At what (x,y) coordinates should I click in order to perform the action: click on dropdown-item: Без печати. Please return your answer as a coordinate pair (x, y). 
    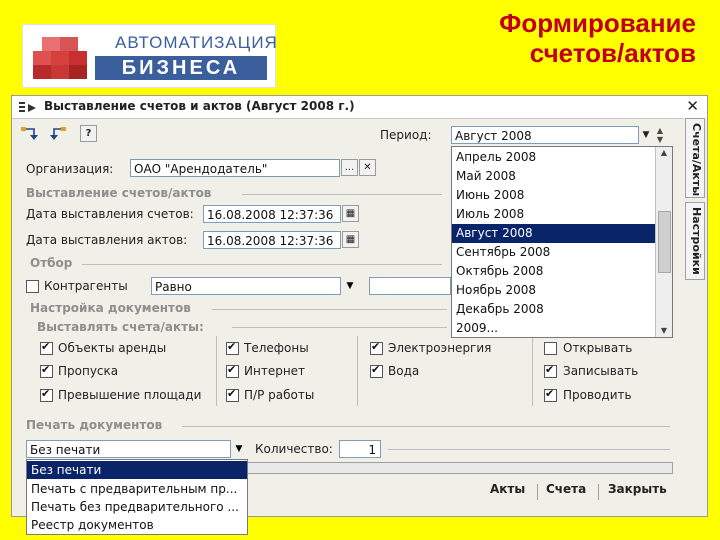
    Looking at the image, I should click on (137, 470).